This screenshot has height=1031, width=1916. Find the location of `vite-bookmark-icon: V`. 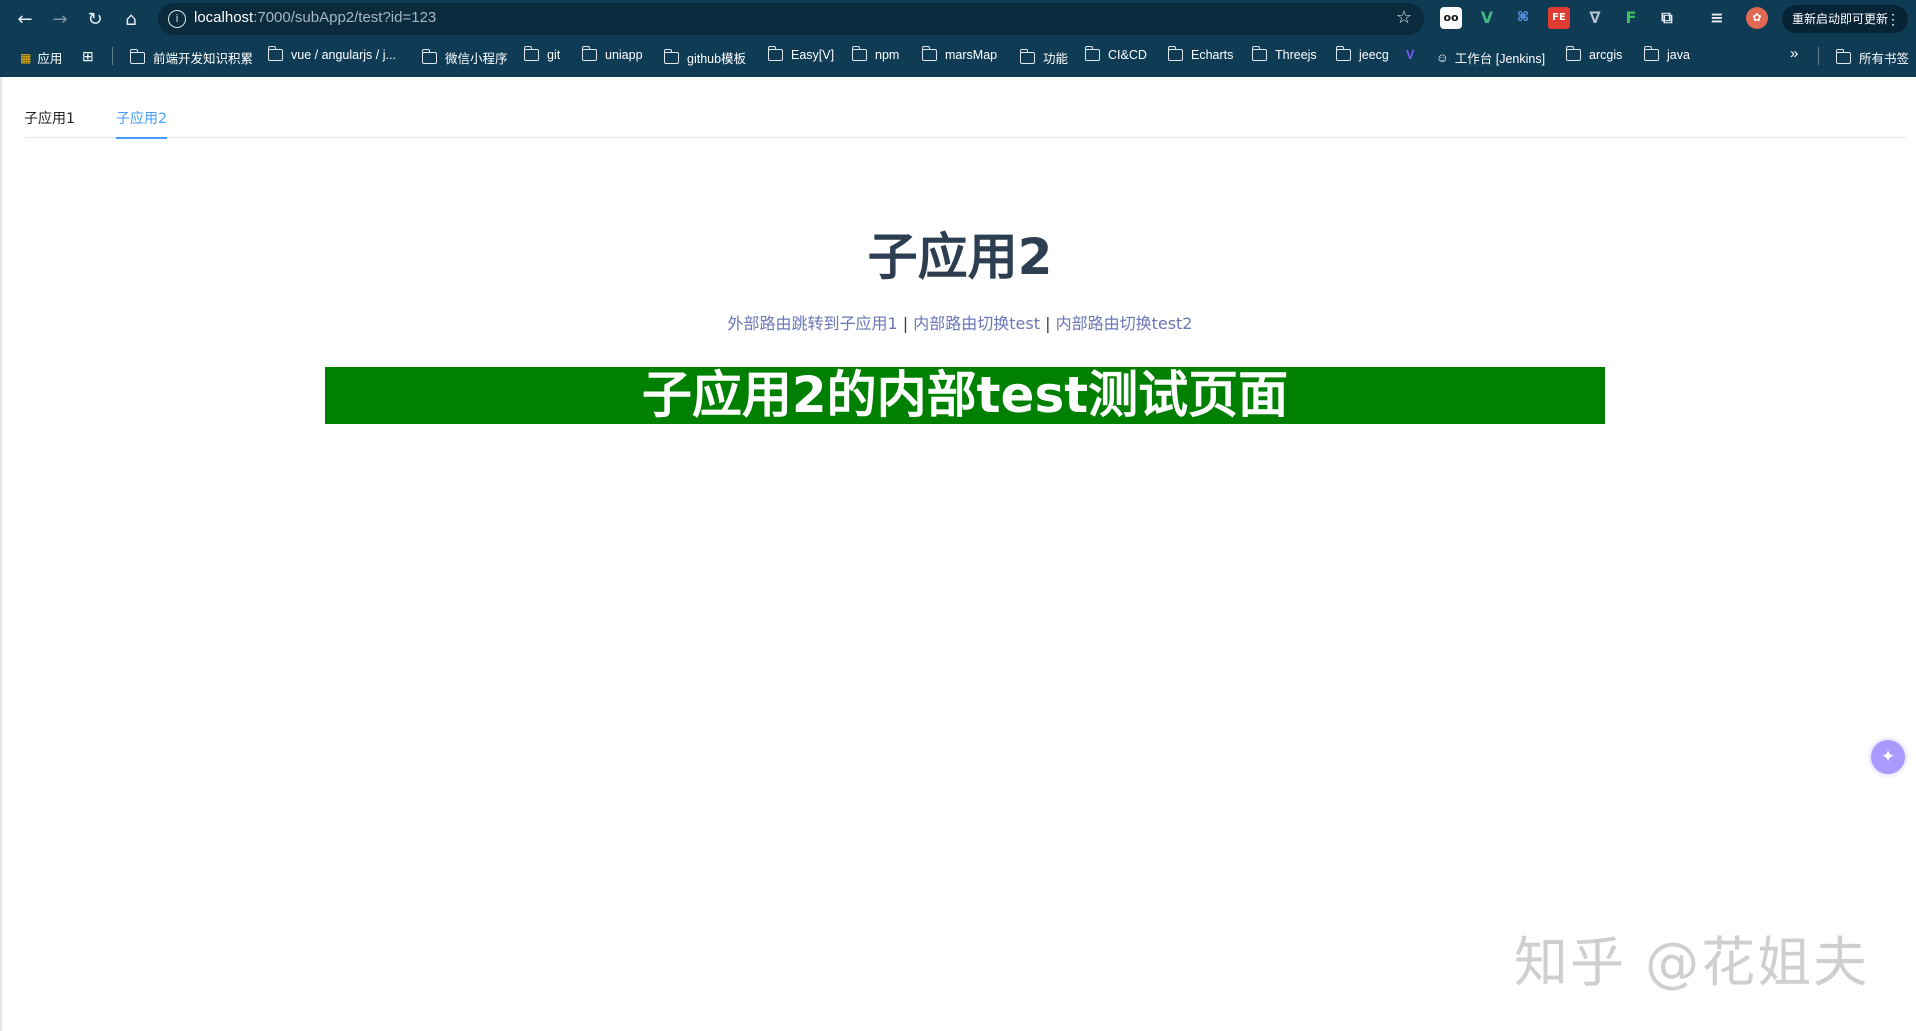

vite-bookmark-icon: V is located at coordinates (1410, 55).